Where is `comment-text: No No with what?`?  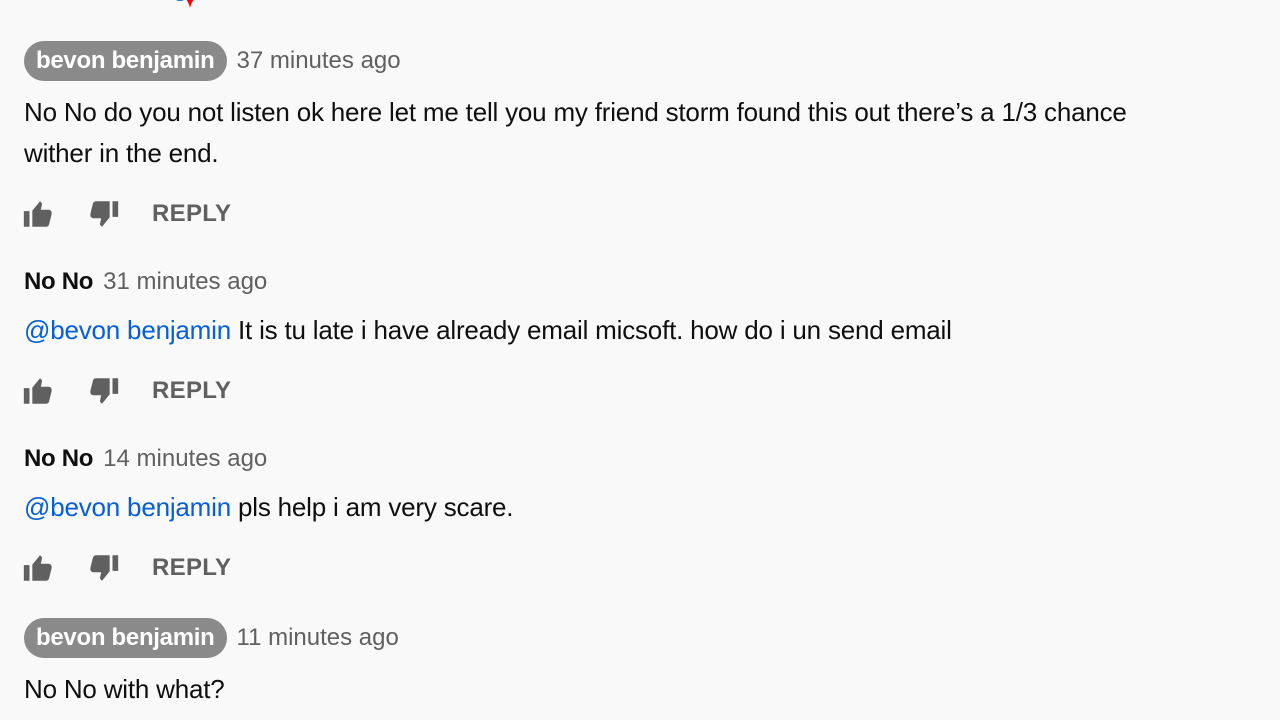 comment-text: No No with what? is located at coordinates (124, 689).